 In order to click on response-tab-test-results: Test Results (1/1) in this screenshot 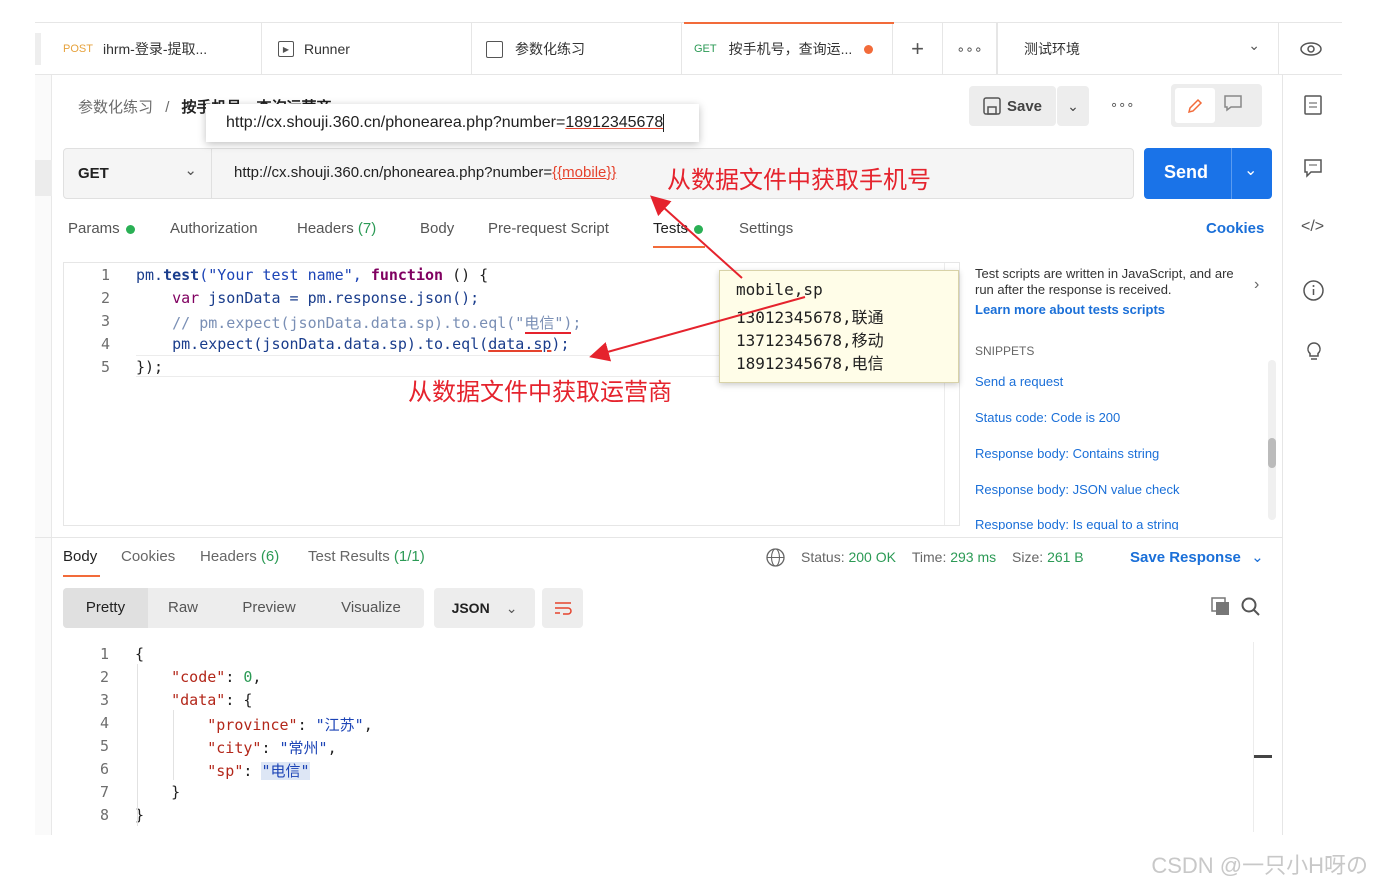, I will do `click(366, 556)`.